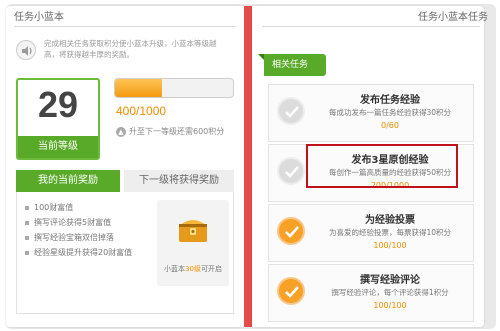 Image resolution: width=500 pixels, height=331 pixels. Describe the element at coordinates (78, 237) in the screenshot. I see `list-item: 撰写经验宝箱双倍掉落` at that location.